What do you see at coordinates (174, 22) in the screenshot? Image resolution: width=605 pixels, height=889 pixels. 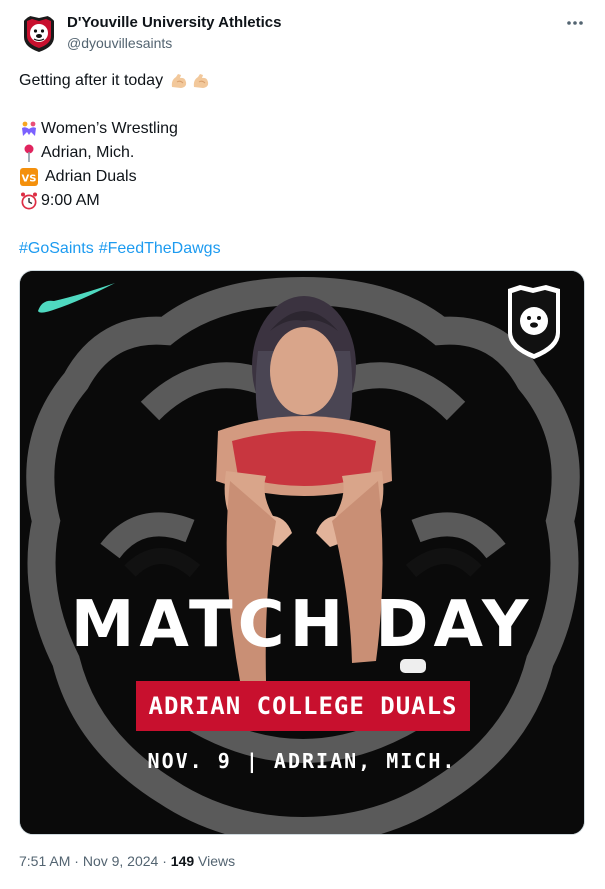 I see `author-name: D'Youville University Athletics` at bounding box center [174, 22].